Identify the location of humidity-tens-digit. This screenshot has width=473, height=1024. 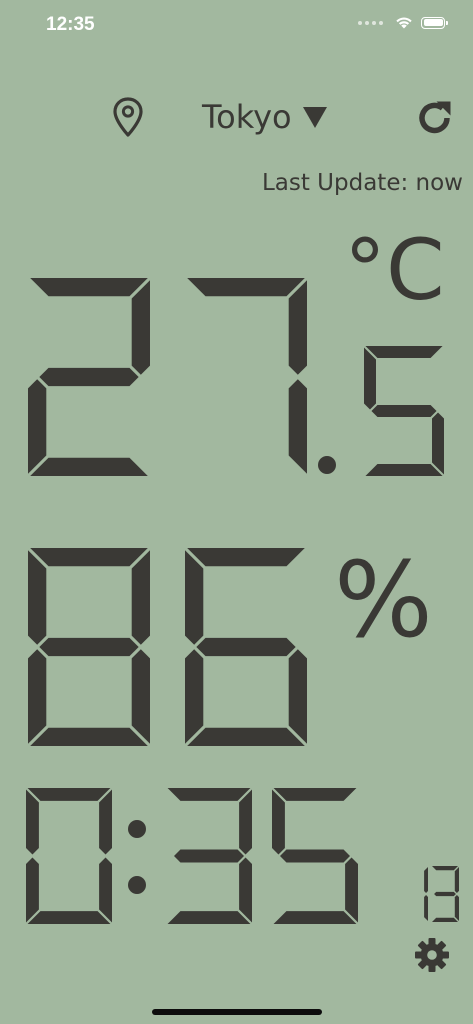
(89, 647).